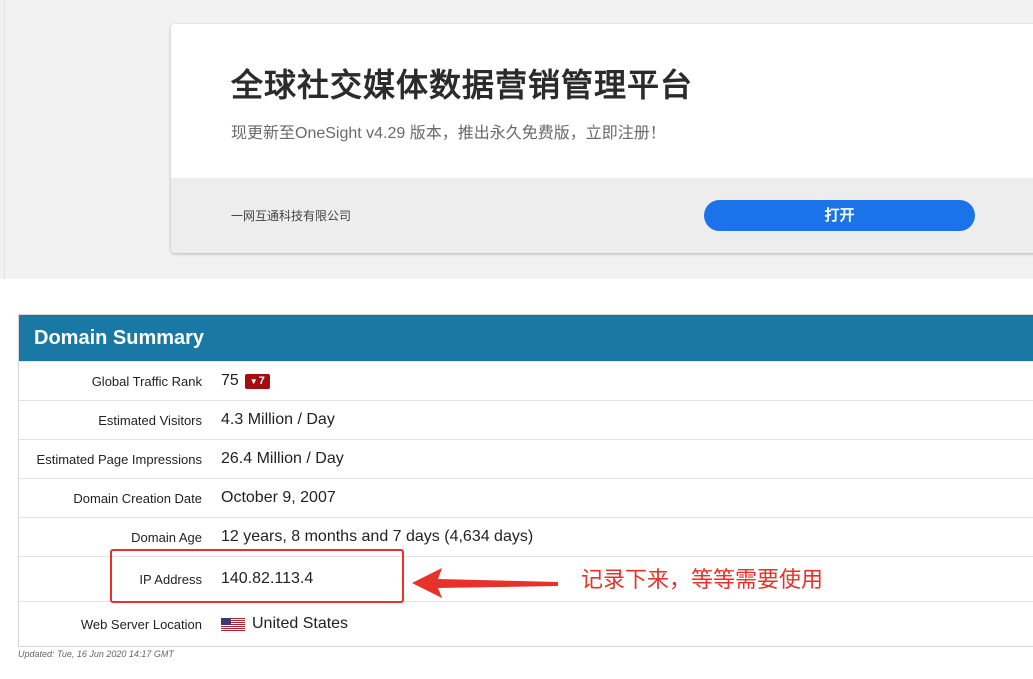 This screenshot has height=679, width=1033. Describe the element at coordinates (485, 583) in the screenshot. I see `left-arrow-icon` at that location.